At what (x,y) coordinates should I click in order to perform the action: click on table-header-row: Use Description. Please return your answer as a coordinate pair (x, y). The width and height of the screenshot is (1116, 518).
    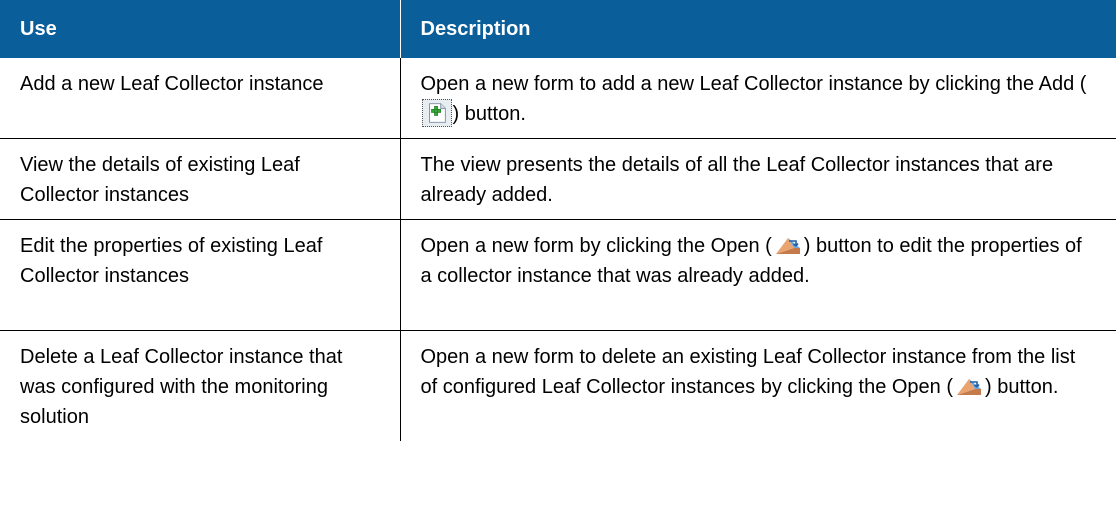
    Looking at the image, I should click on (558, 29).